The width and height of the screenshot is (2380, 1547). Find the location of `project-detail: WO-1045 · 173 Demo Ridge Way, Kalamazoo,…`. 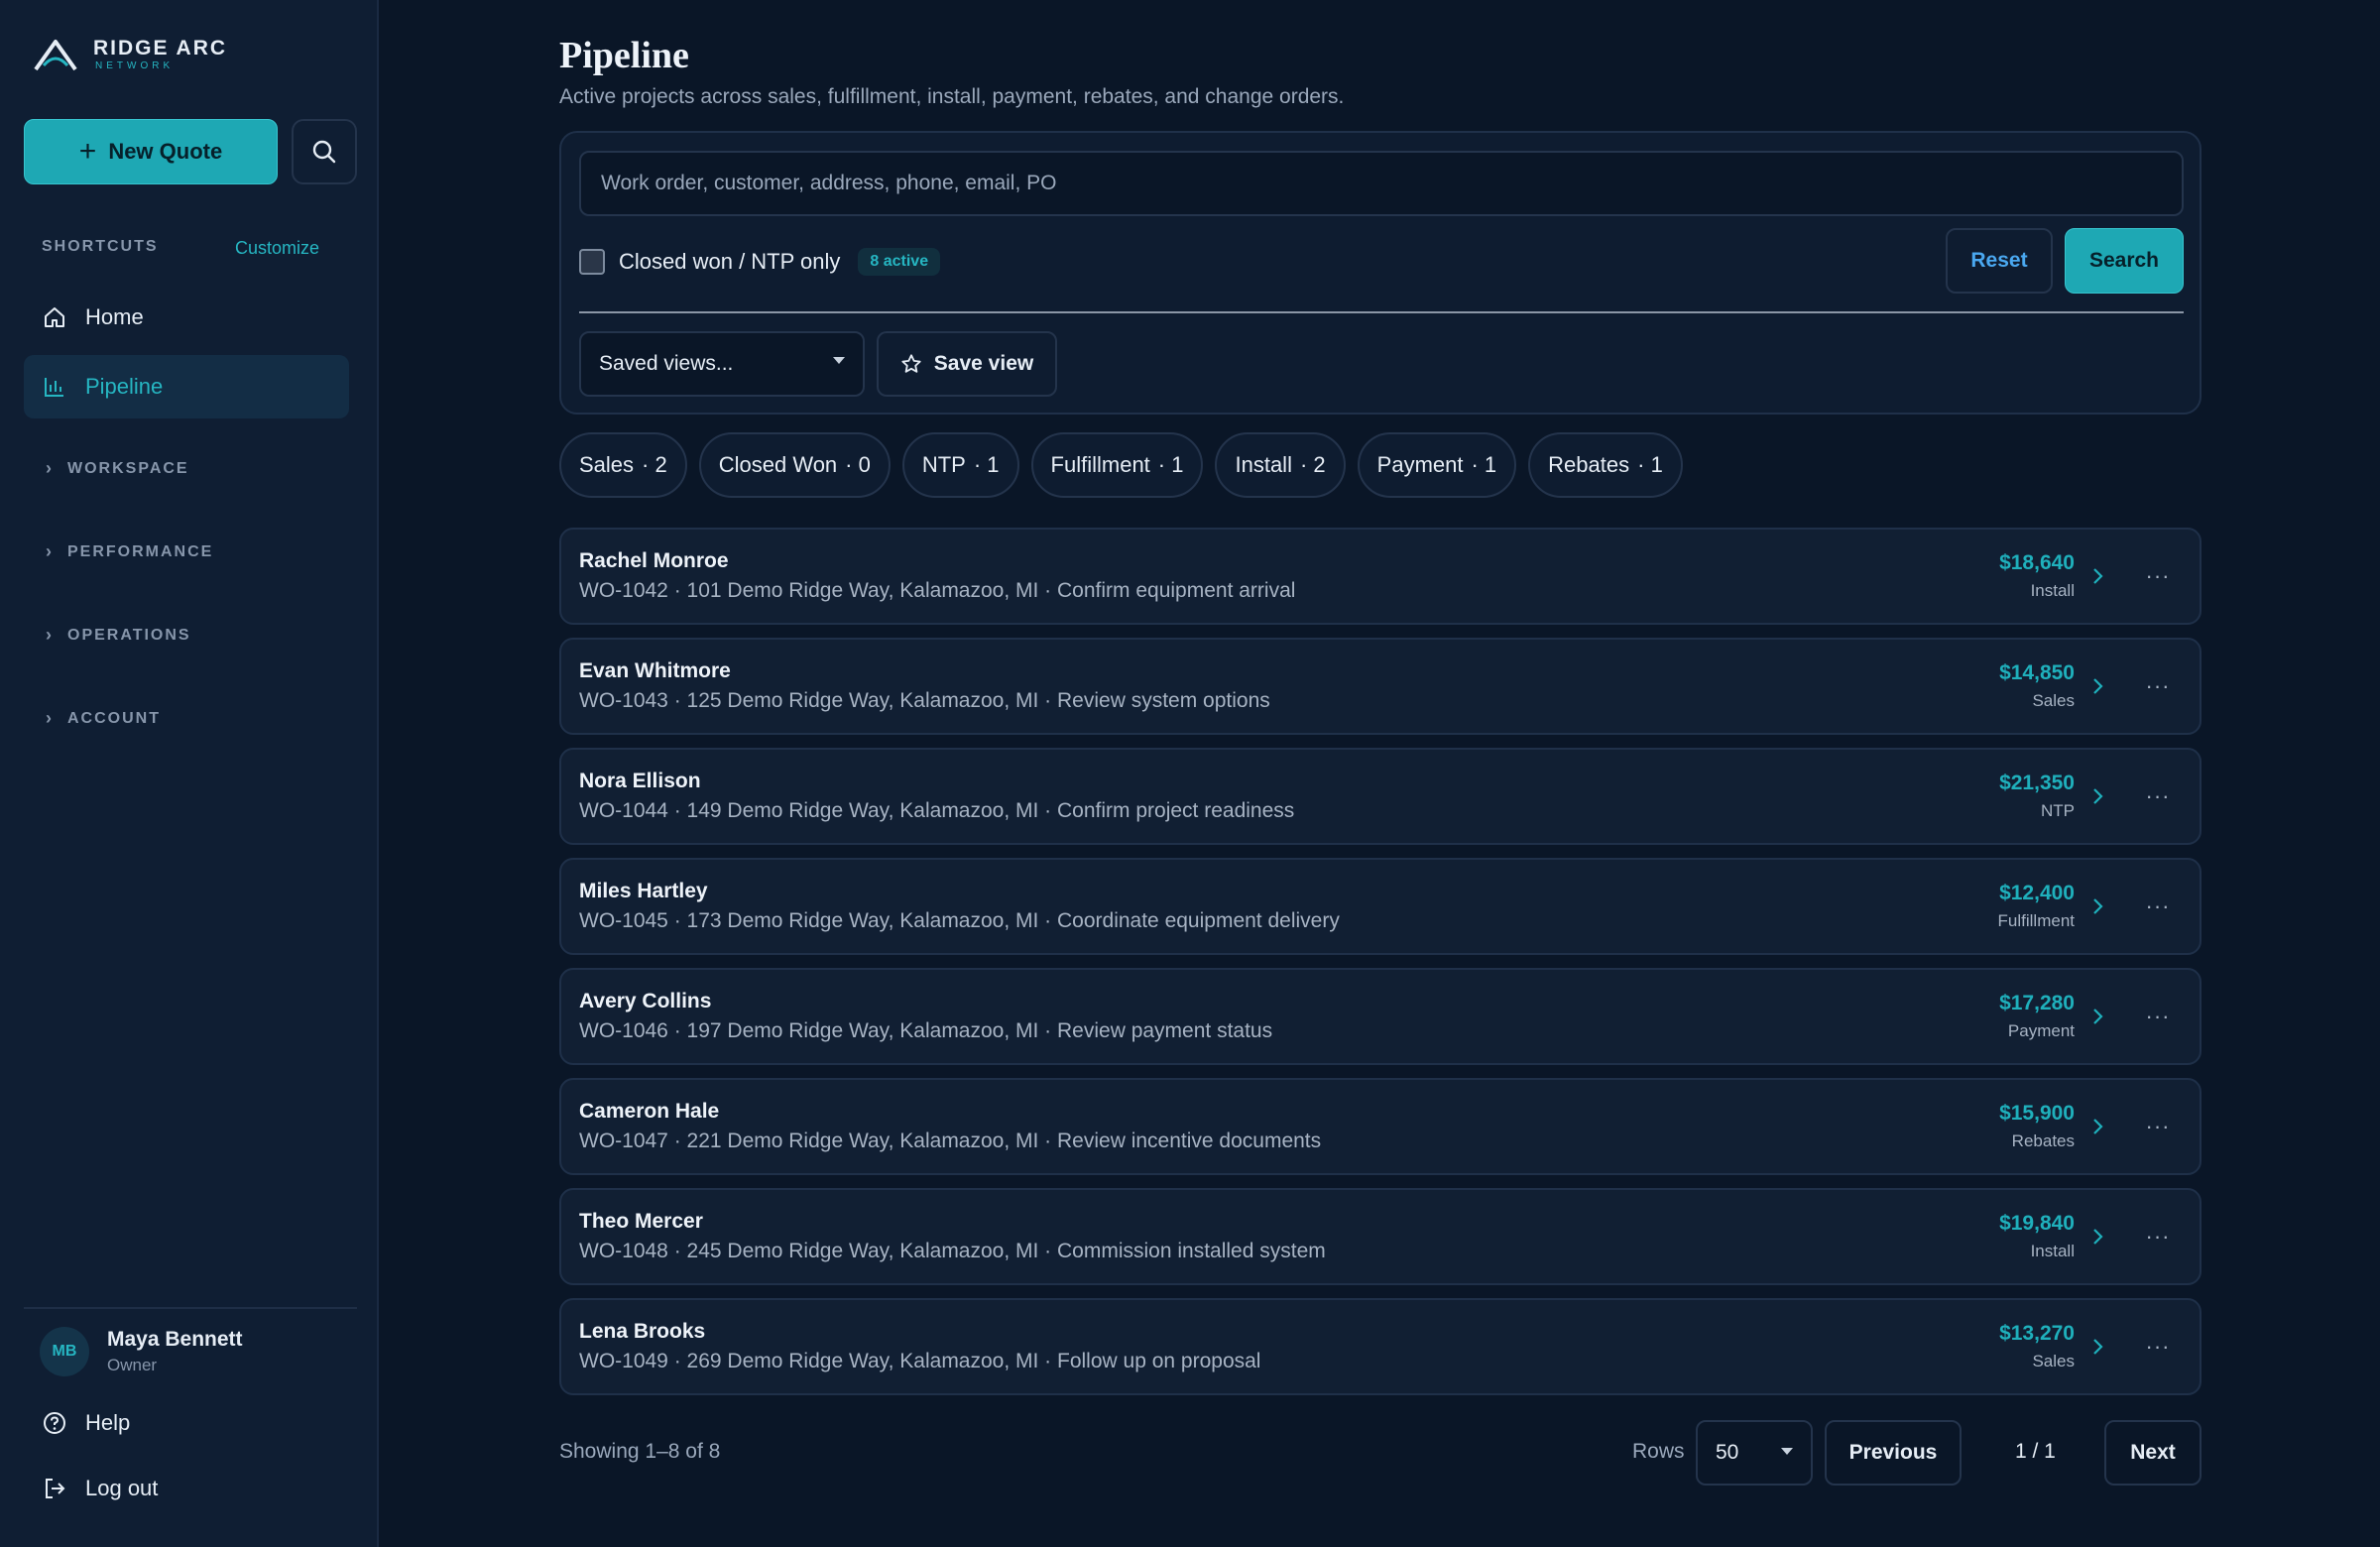

project-detail: WO-1045 · 173 Demo Ridge Way, Kalamazoo,… is located at coordinates (959, 920).